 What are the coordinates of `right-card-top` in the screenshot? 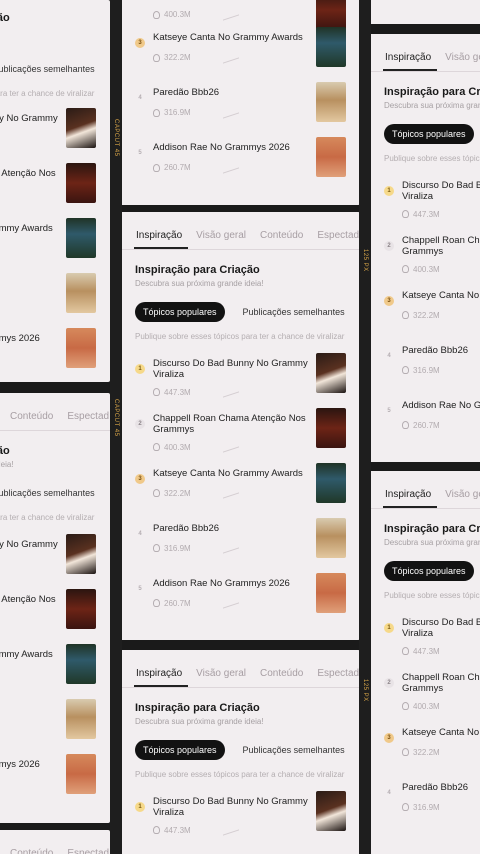 It's located at (424, 12).